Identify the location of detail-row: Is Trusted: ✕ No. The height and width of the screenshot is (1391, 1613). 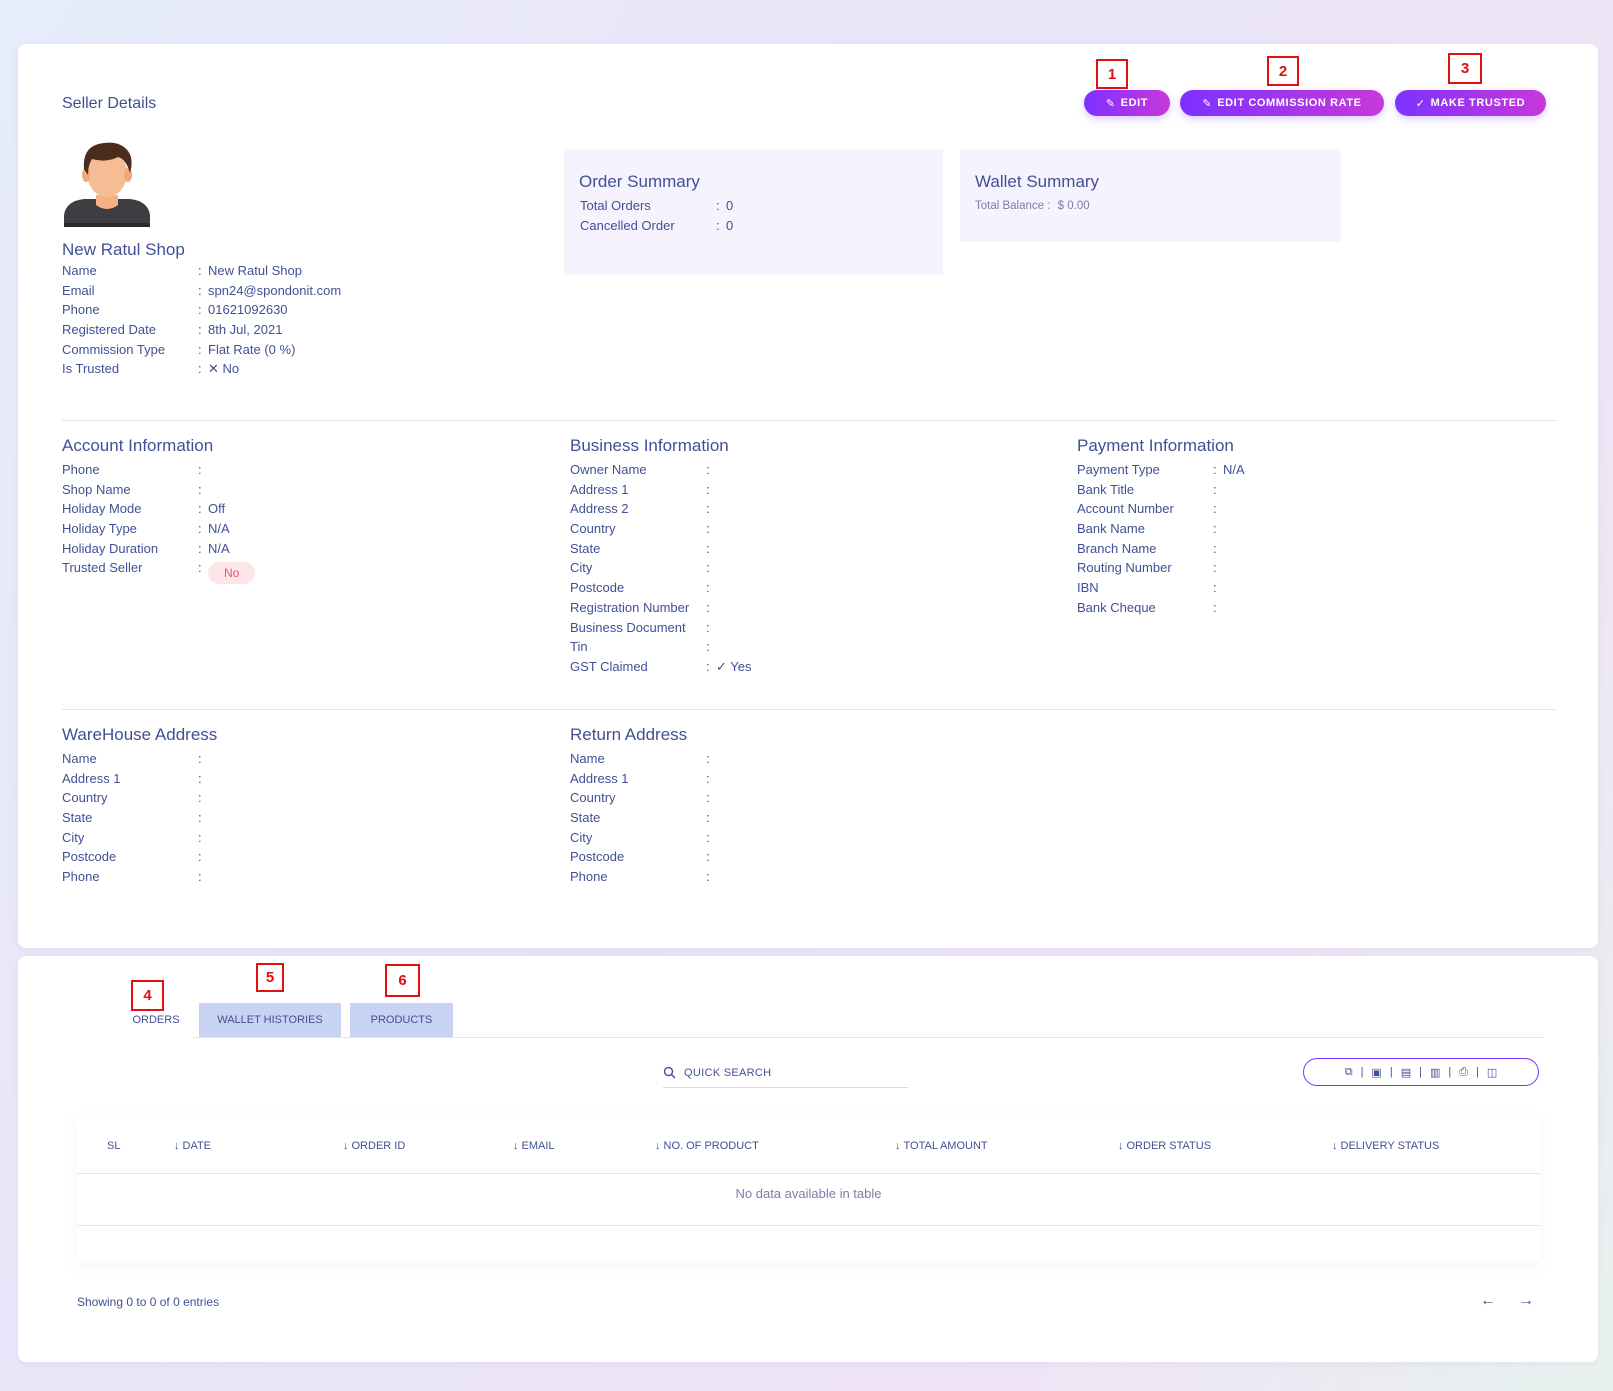
(201, 371).